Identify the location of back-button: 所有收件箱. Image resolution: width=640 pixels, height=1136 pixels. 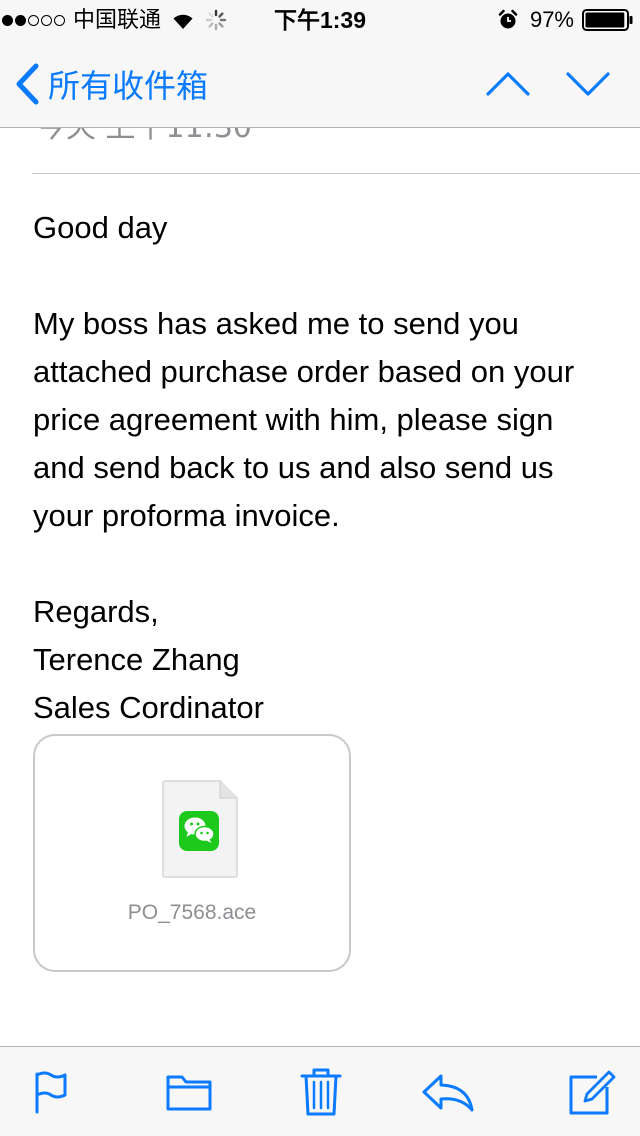
(111, 84).